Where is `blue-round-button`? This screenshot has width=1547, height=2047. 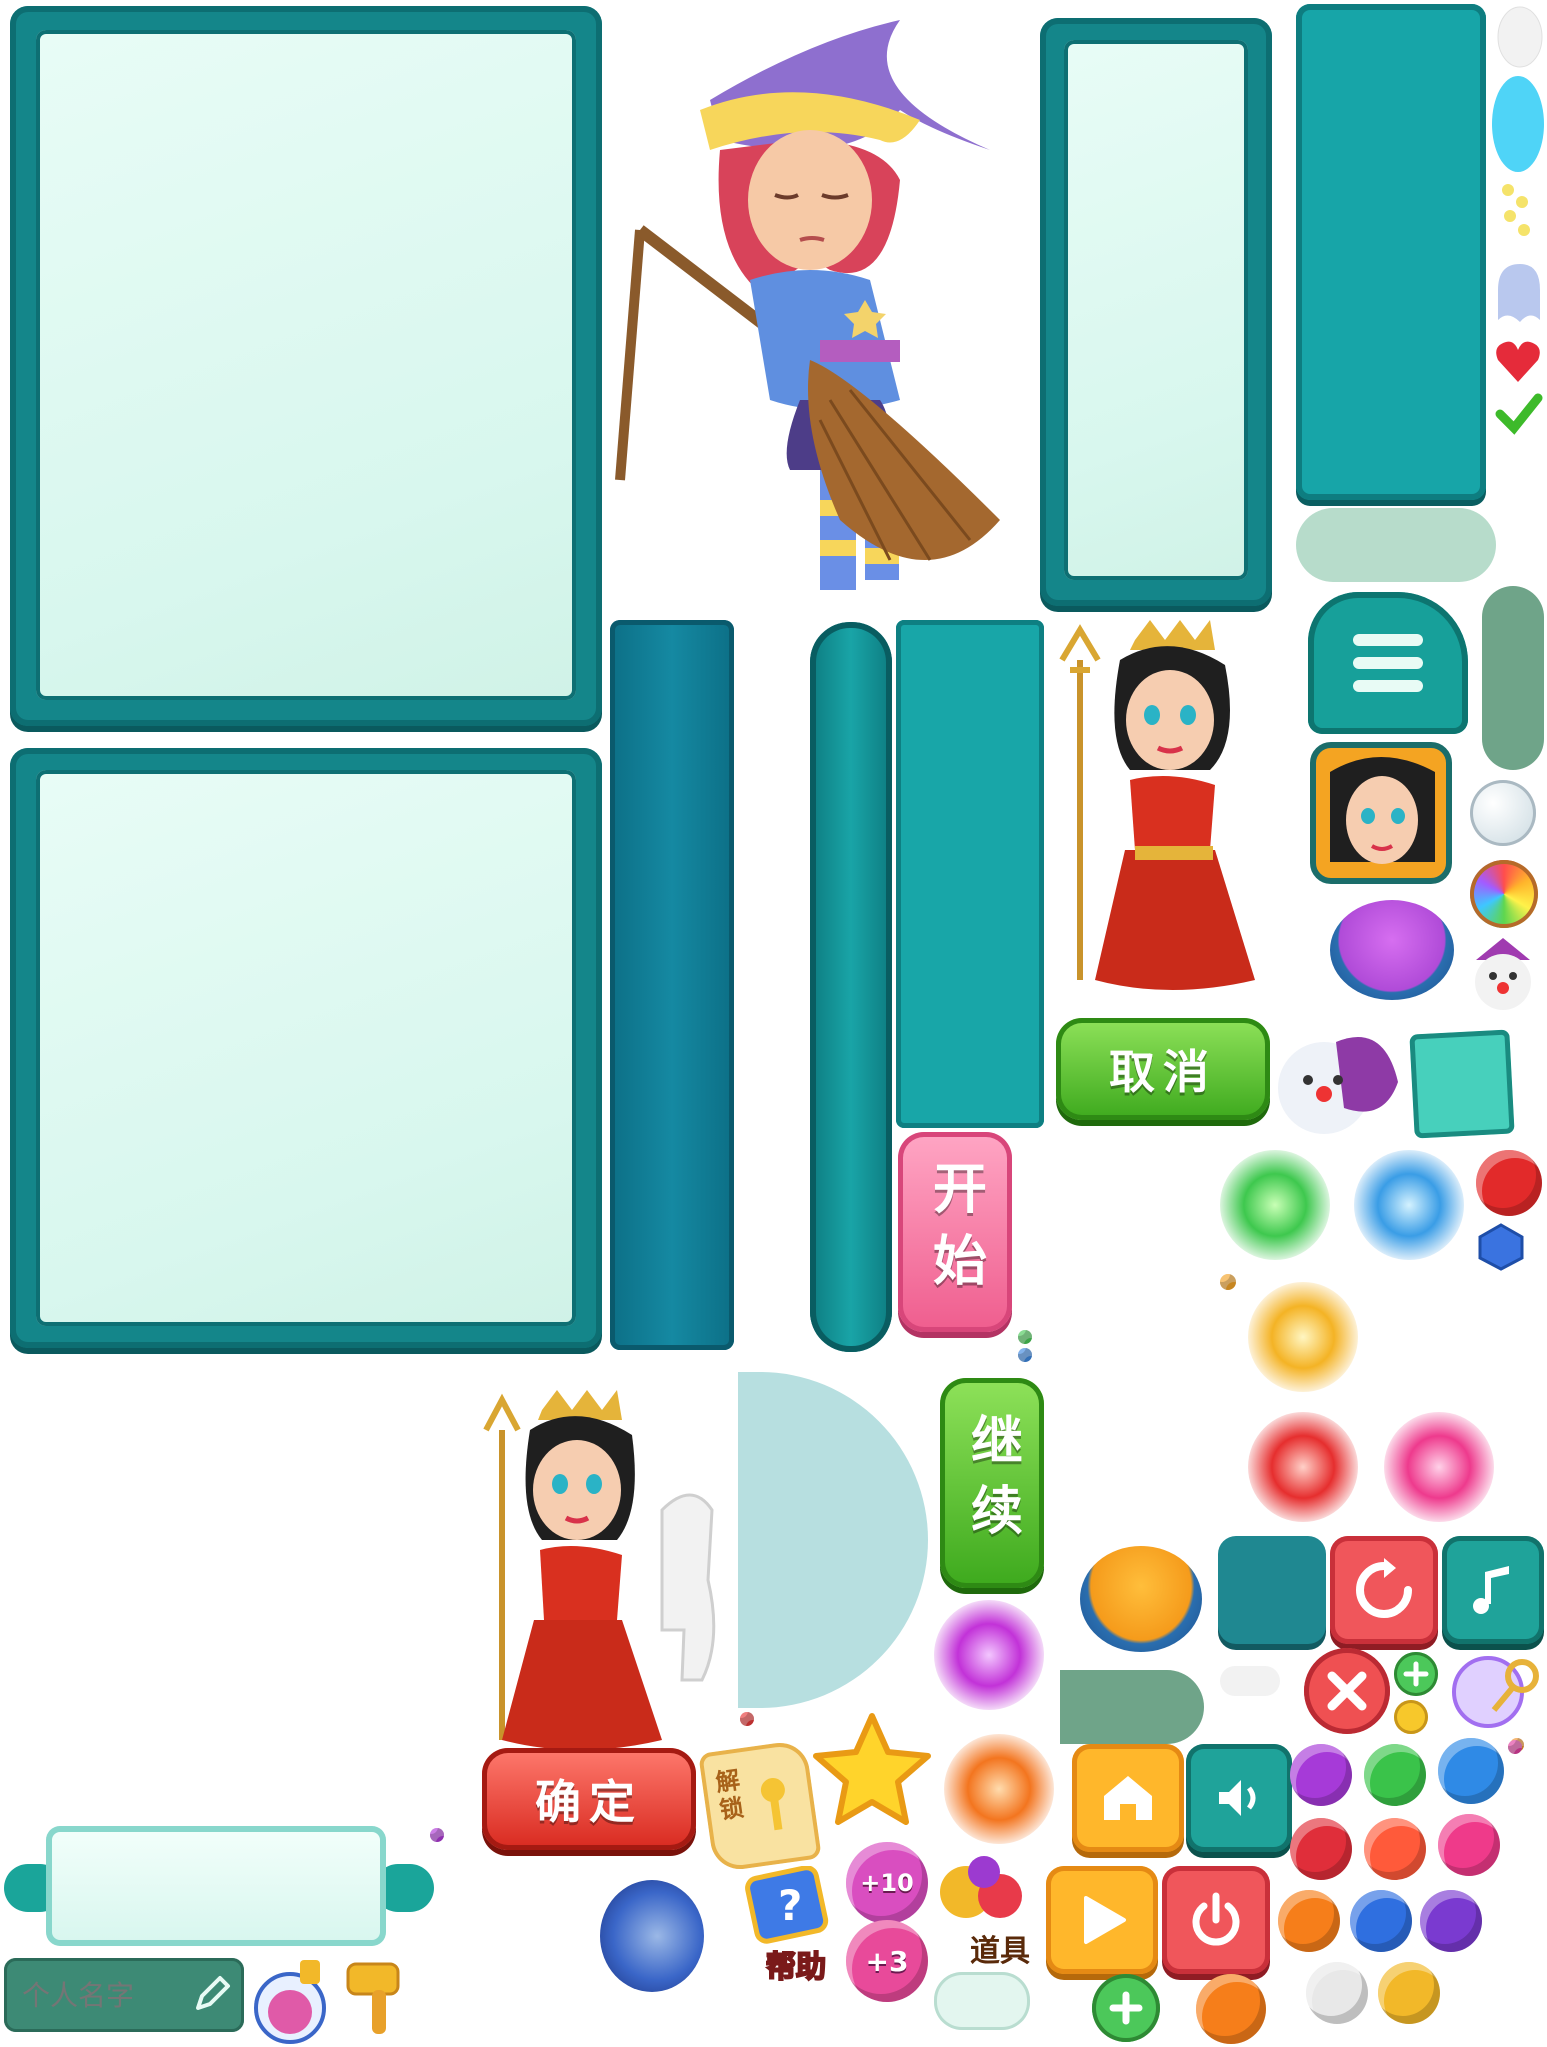 blue-round-button is located at coordinates (652, 1936).